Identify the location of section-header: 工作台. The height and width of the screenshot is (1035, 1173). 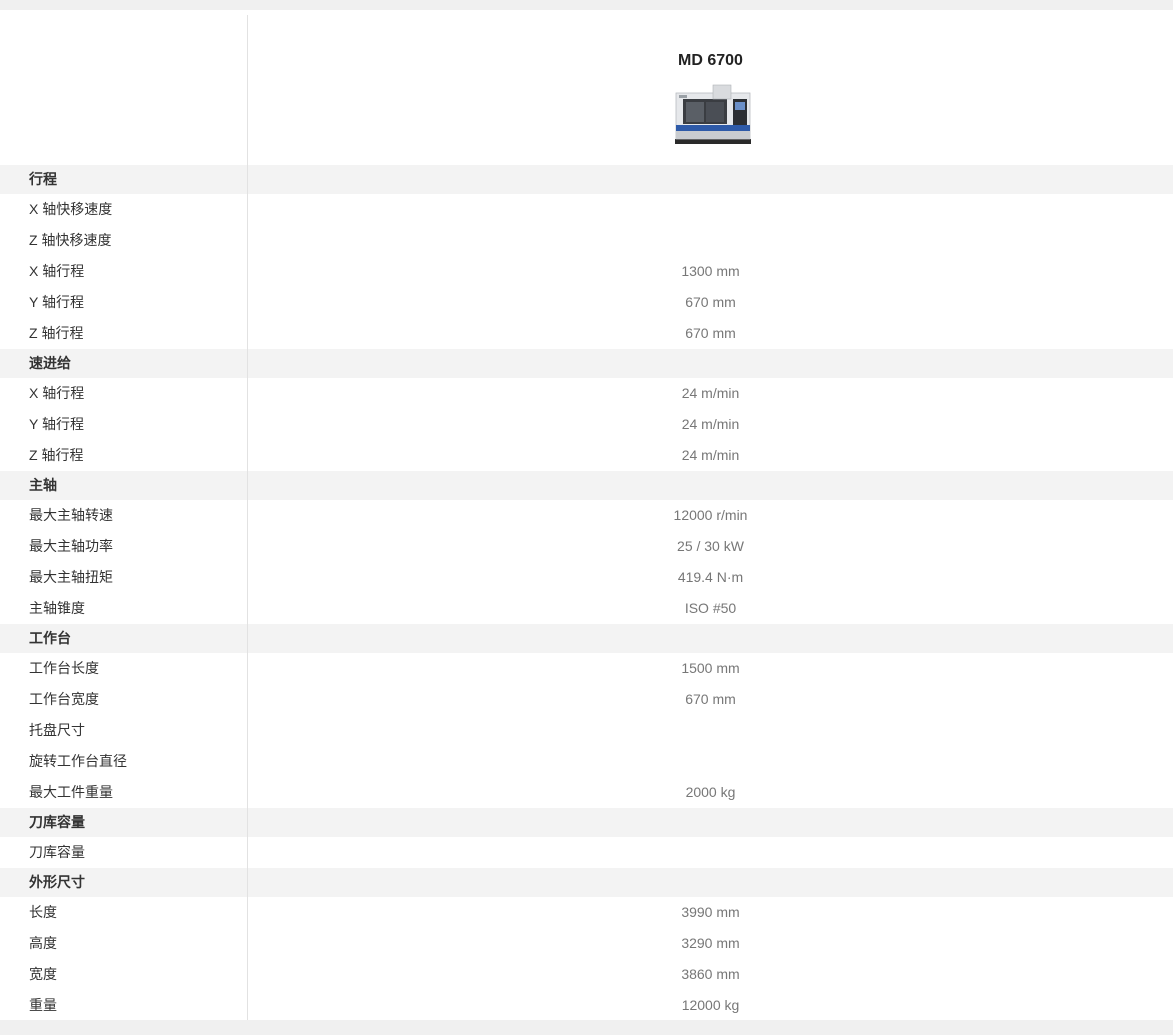
(586, 638).